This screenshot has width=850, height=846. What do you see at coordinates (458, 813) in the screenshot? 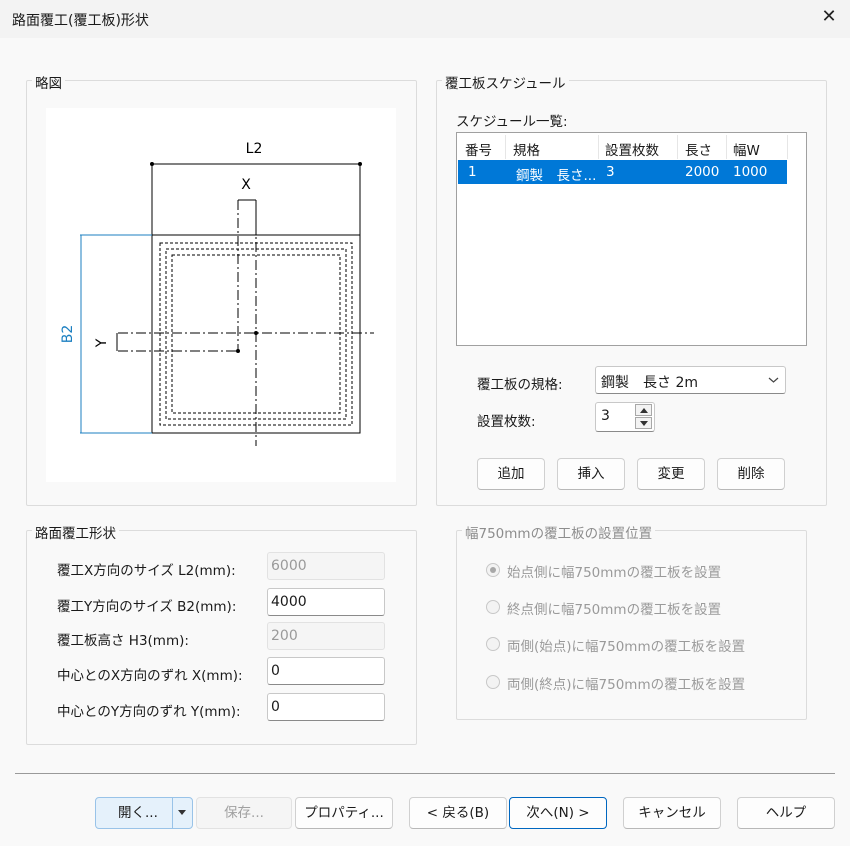
I see `back-button: < 戻る(B)` at bounding box center [458, 813].